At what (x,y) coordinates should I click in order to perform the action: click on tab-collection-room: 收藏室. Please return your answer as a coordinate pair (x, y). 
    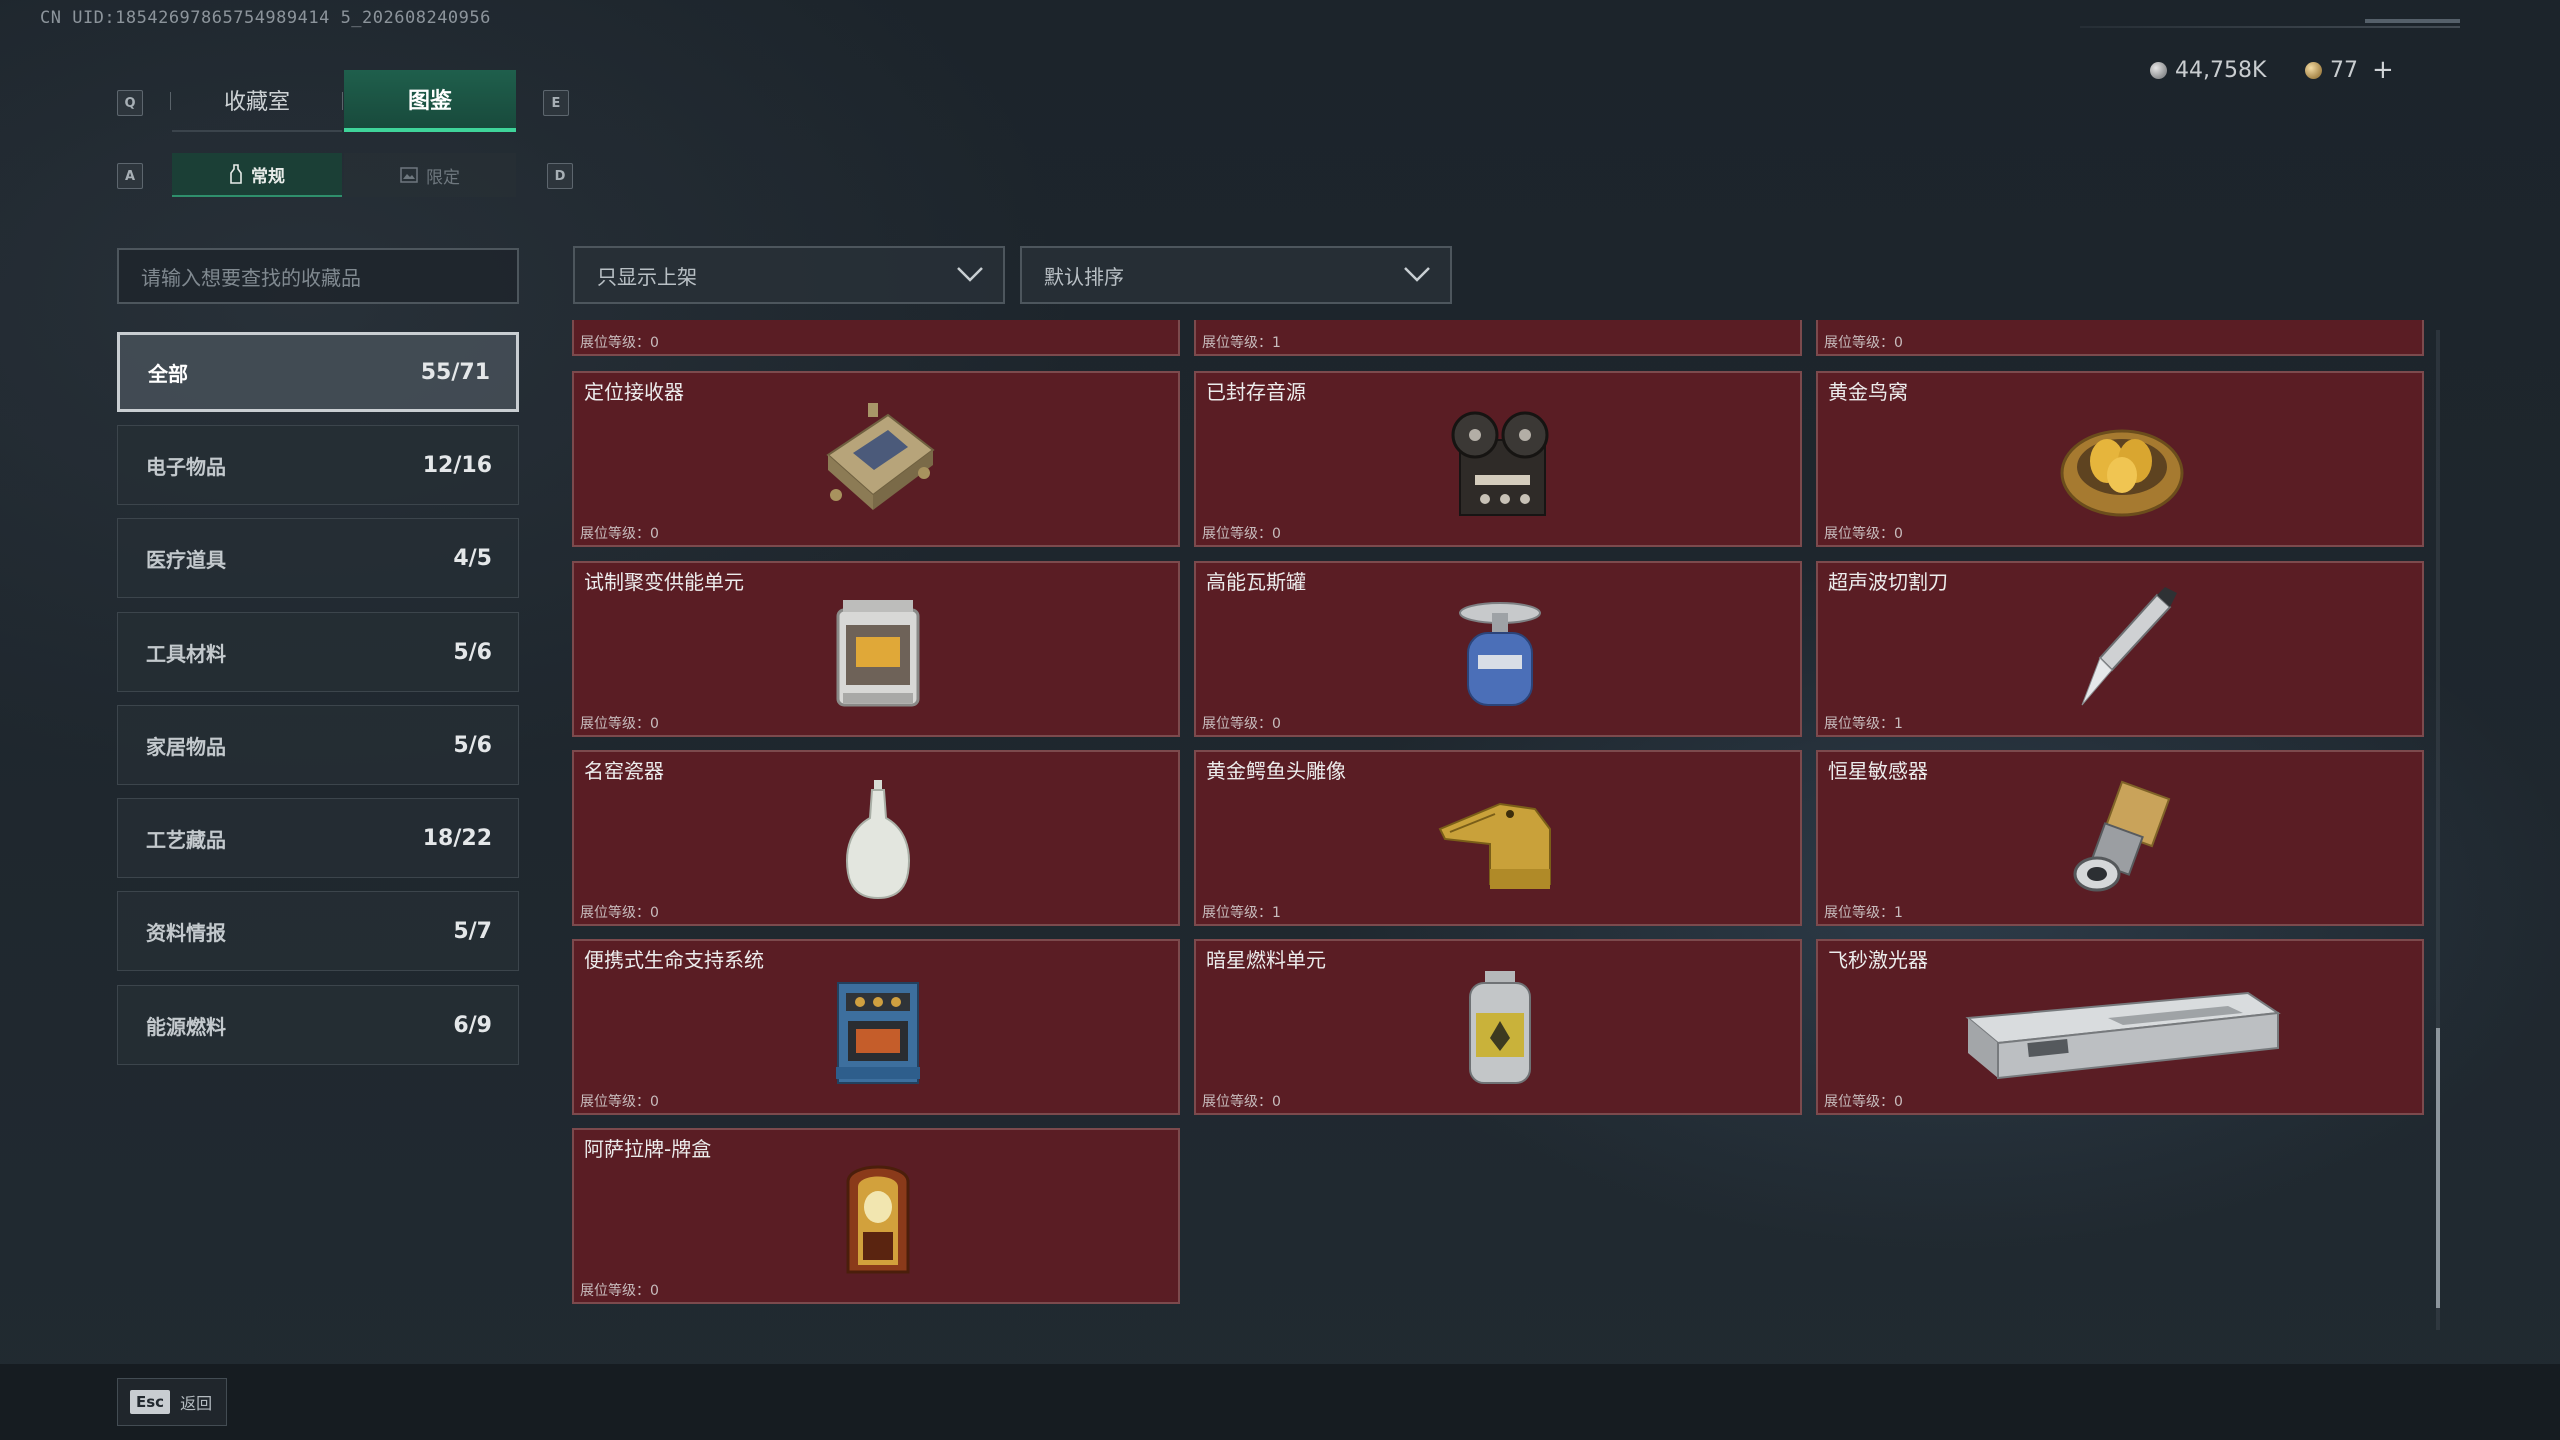
    Looking at the image, I should click on (257, 101).